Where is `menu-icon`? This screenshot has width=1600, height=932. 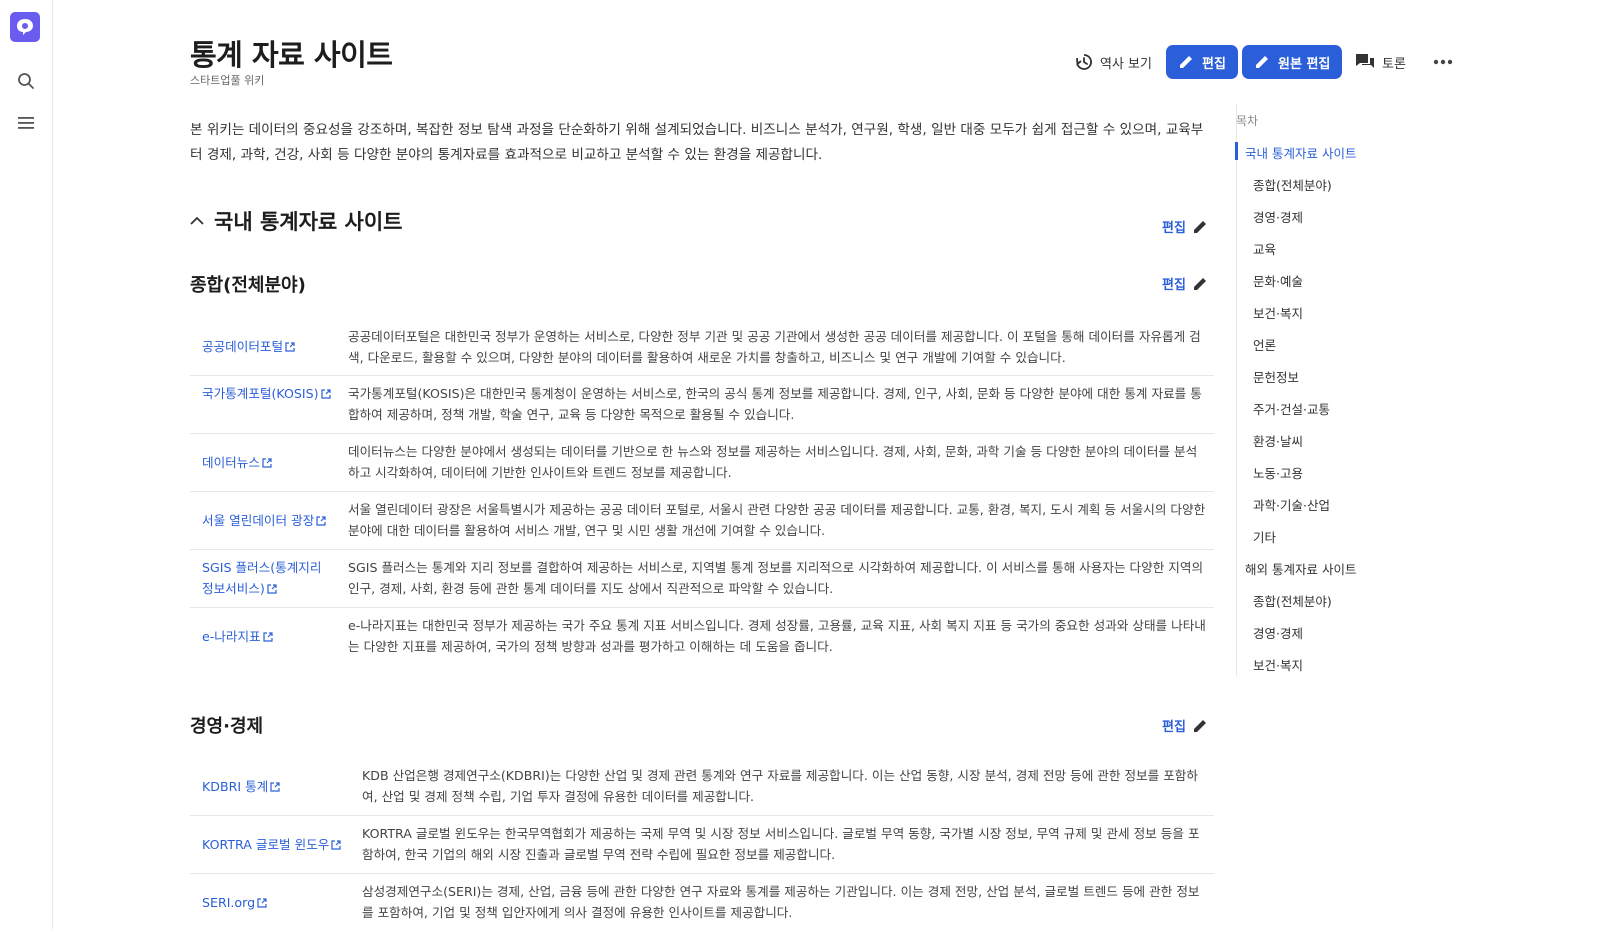 menu-icon is located at coordinates (26, 123).